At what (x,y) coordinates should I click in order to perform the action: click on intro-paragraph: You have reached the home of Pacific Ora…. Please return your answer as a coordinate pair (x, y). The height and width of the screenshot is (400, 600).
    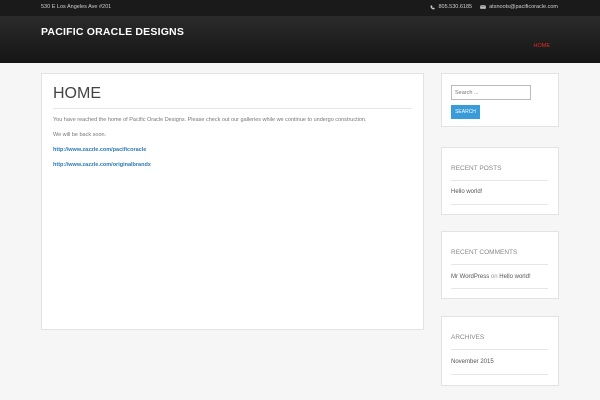
    Looking at the image, I should click on (210, 120).